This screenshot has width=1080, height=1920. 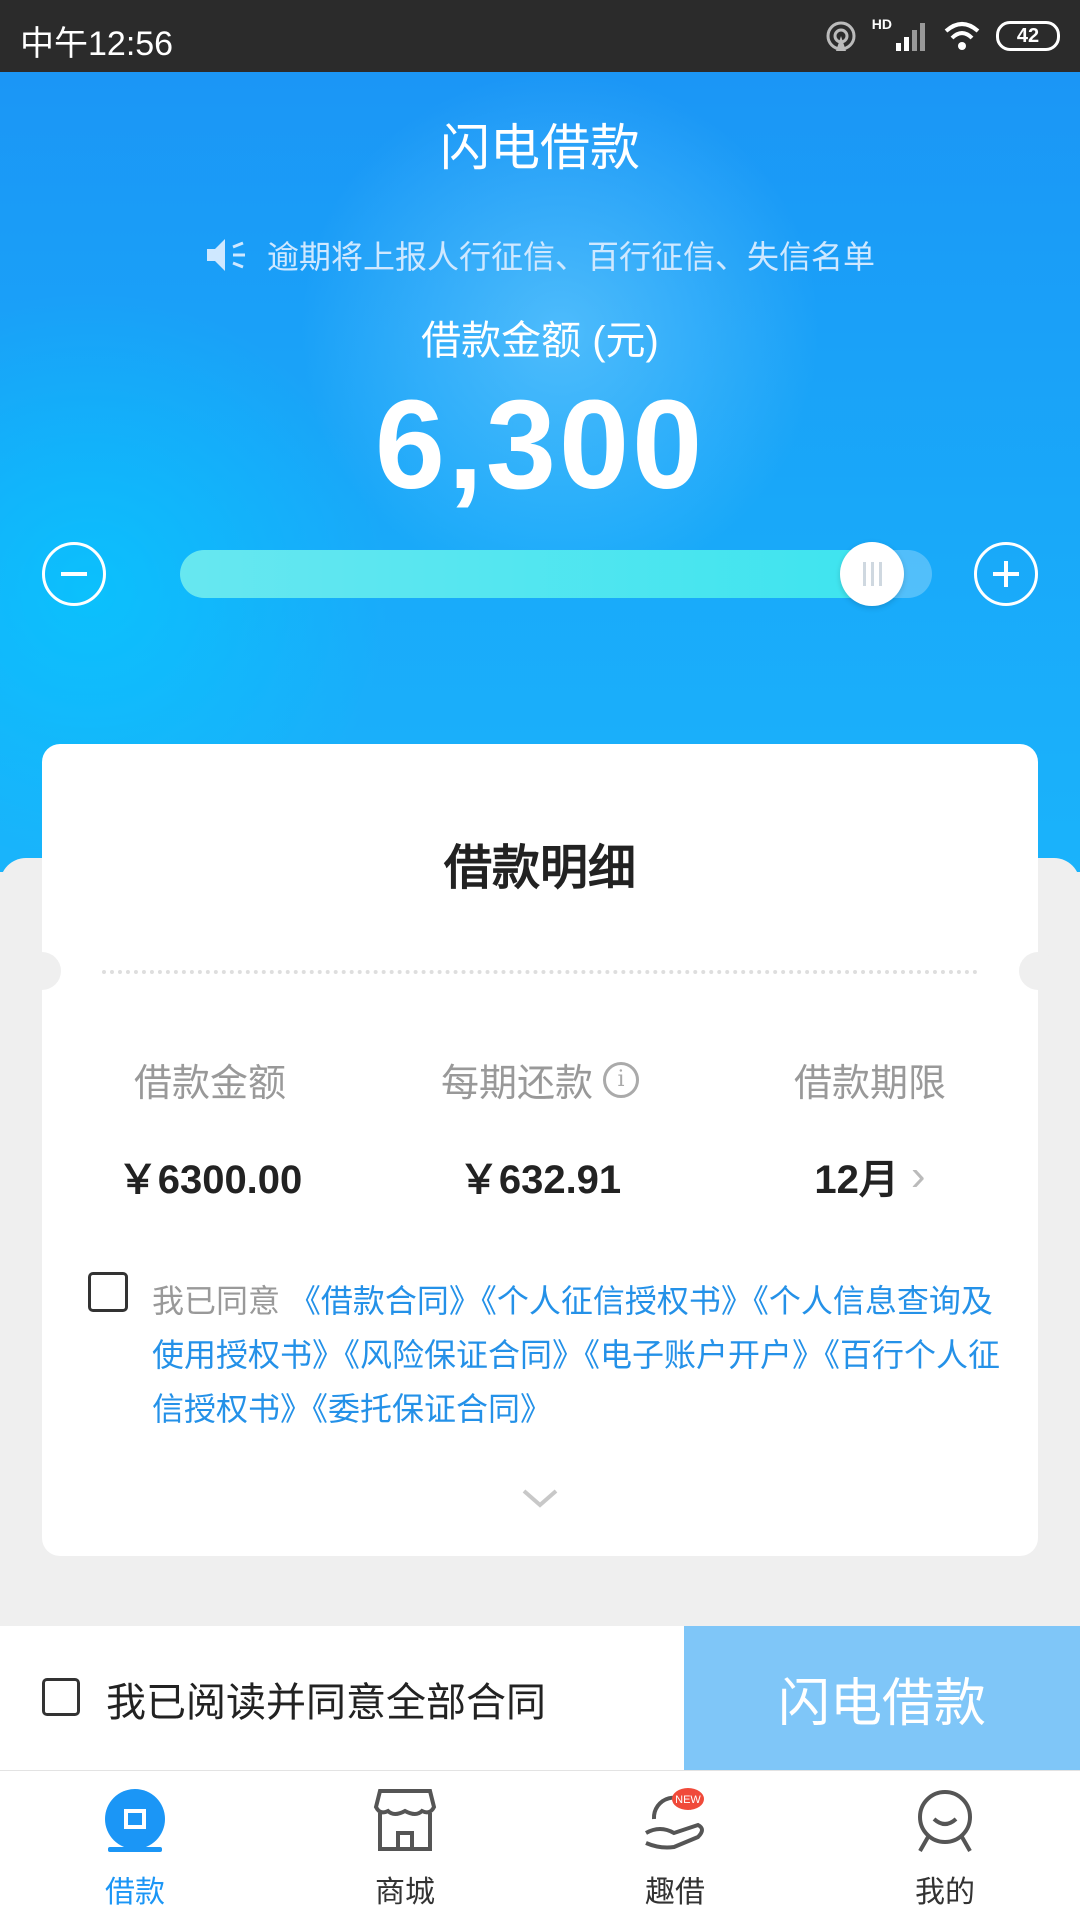 I want to click on new-badge: NEW, so click(x=688, y=1800).